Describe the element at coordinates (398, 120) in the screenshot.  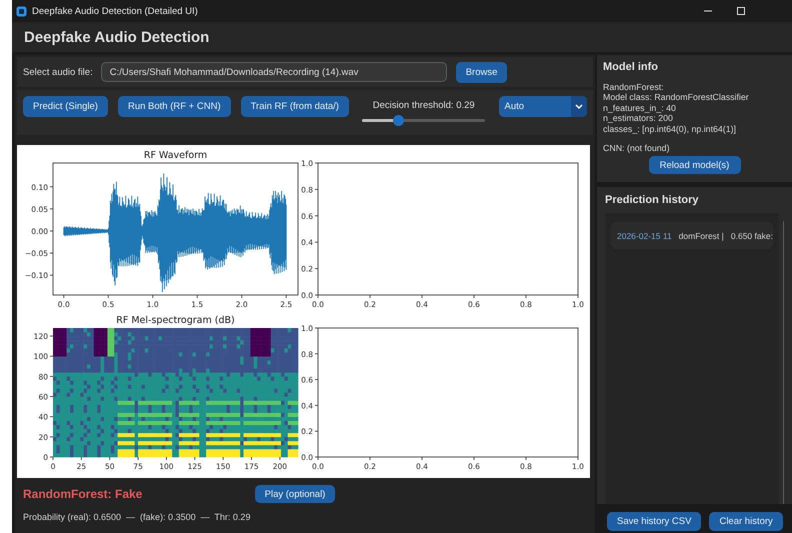
I see `slider-thumb` at that location.